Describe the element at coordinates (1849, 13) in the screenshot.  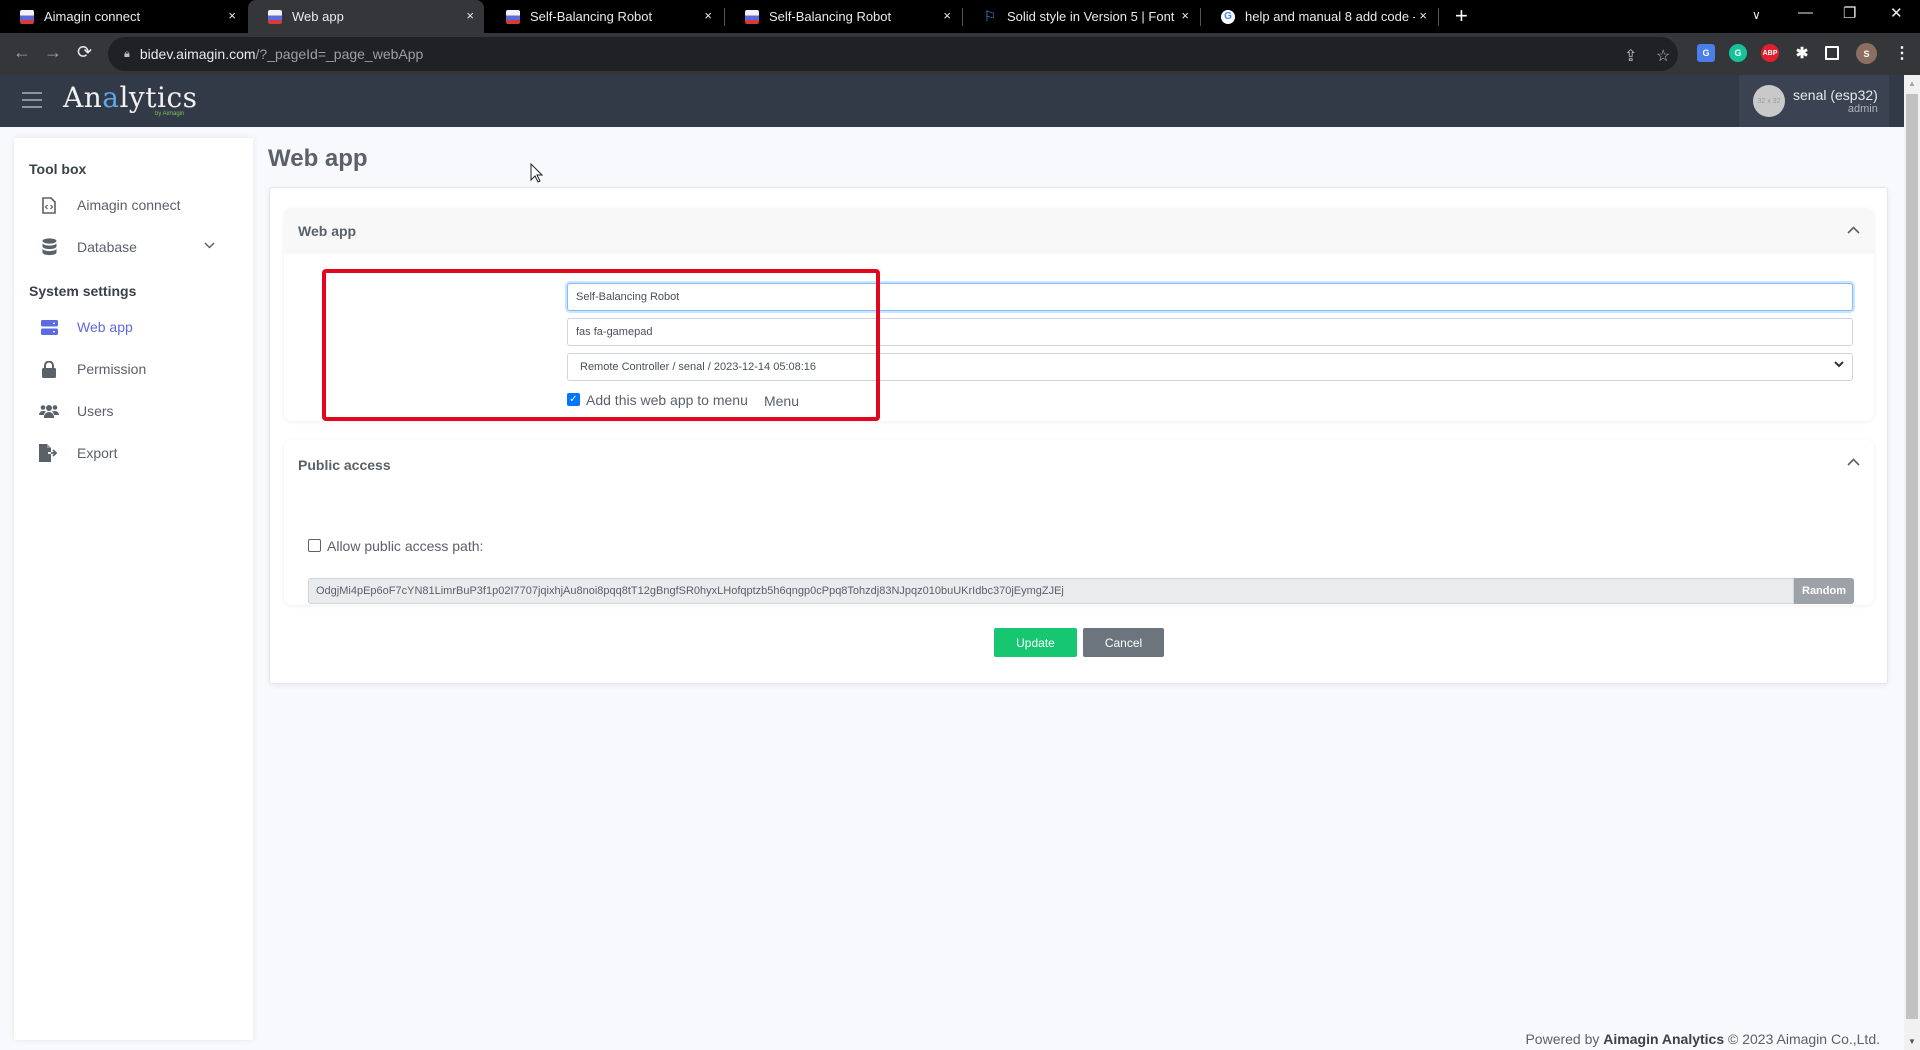
I see `restore-icon: ❐` at that location.